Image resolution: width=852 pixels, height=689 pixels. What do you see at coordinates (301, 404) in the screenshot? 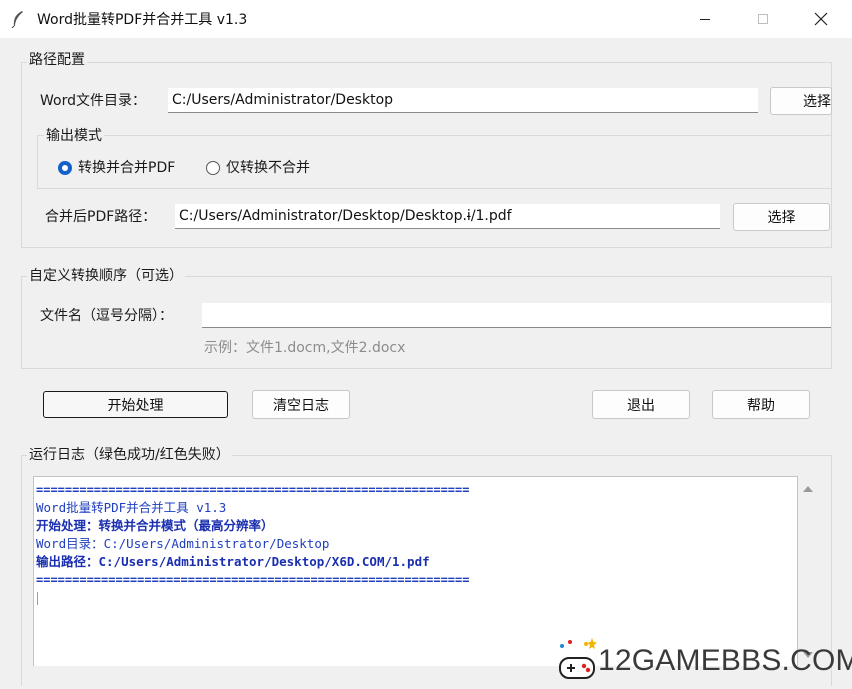
I see `clear-log-button: 清空日志` at bounding box center [301, 404].